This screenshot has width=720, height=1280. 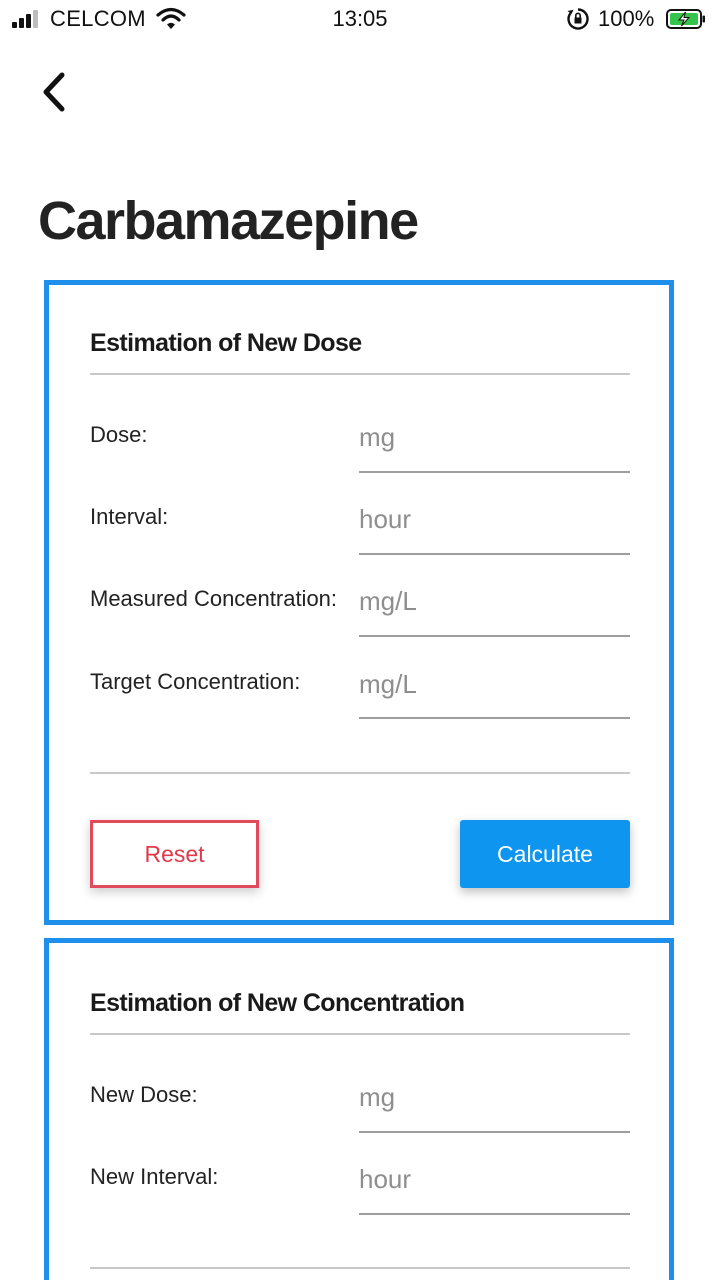 What do you see at coordinates (494, 437) in the screenshot?
I see `dose-input` at bounding box center [494, 437].